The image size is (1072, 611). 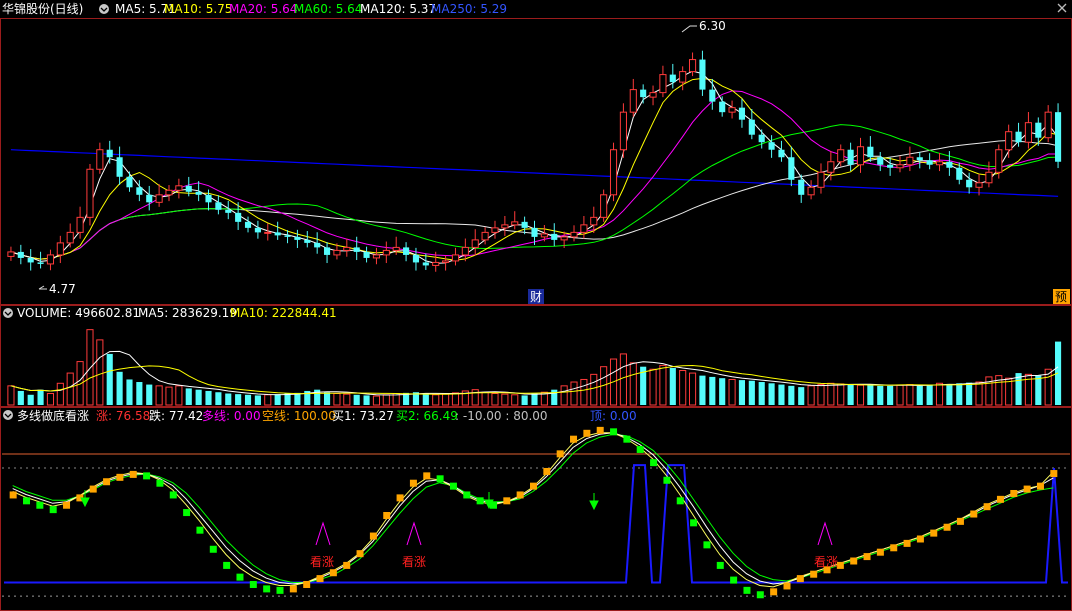 I want to click on ma60-legend: MA60: 5.64, so click(x=328, y=9).